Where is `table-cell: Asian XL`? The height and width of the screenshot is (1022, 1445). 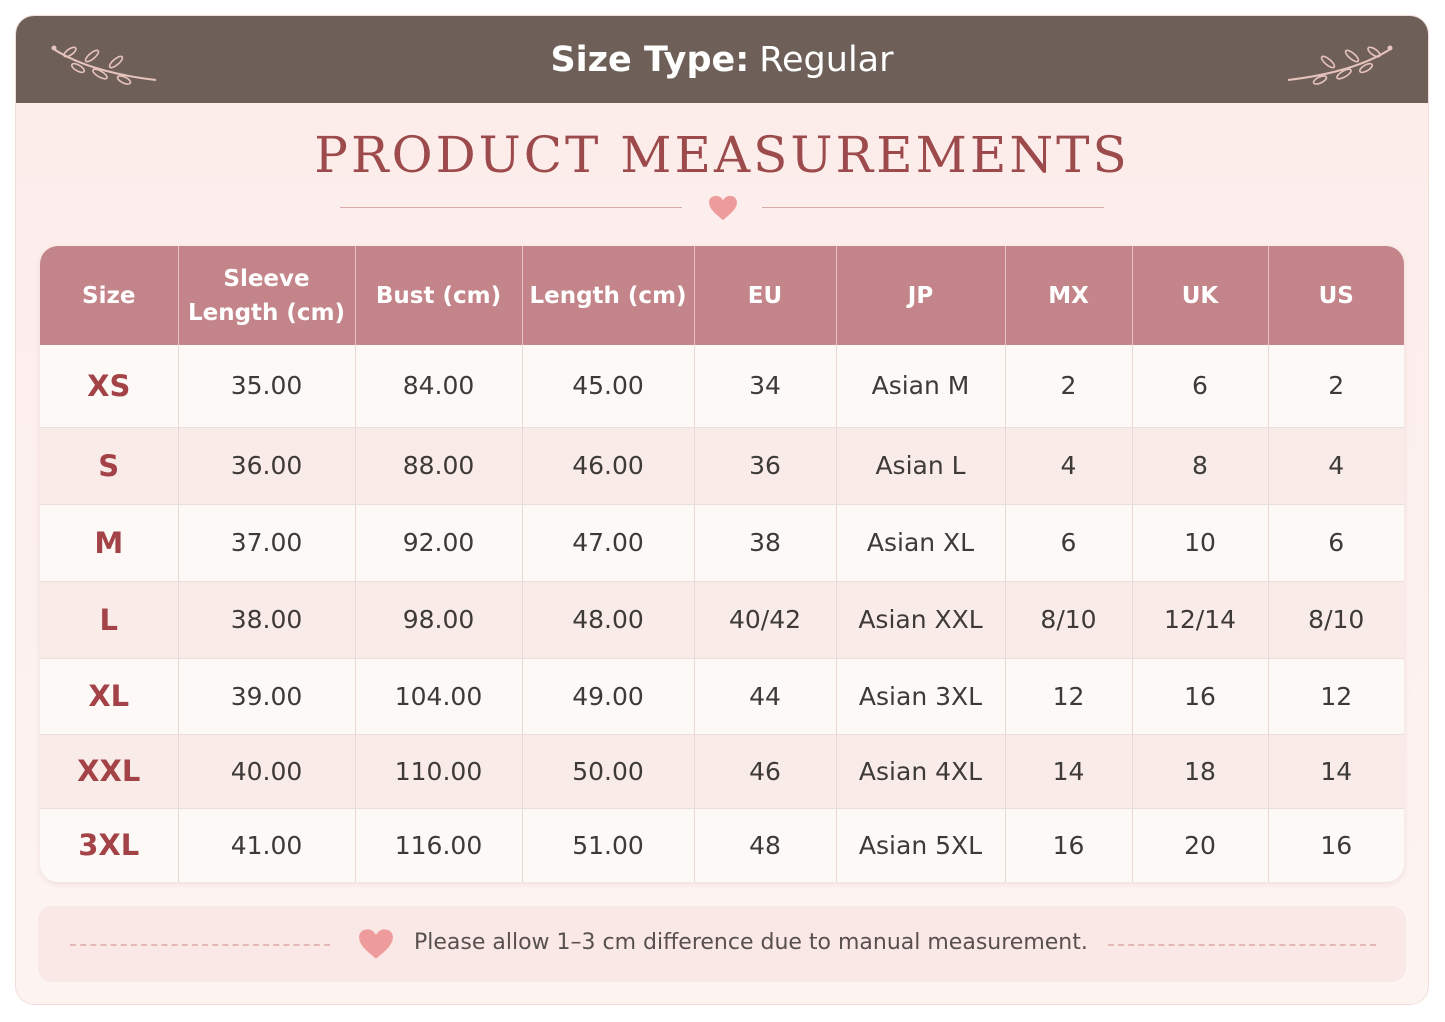 table-cell: Asian XL is located at coordinates (921, 543).